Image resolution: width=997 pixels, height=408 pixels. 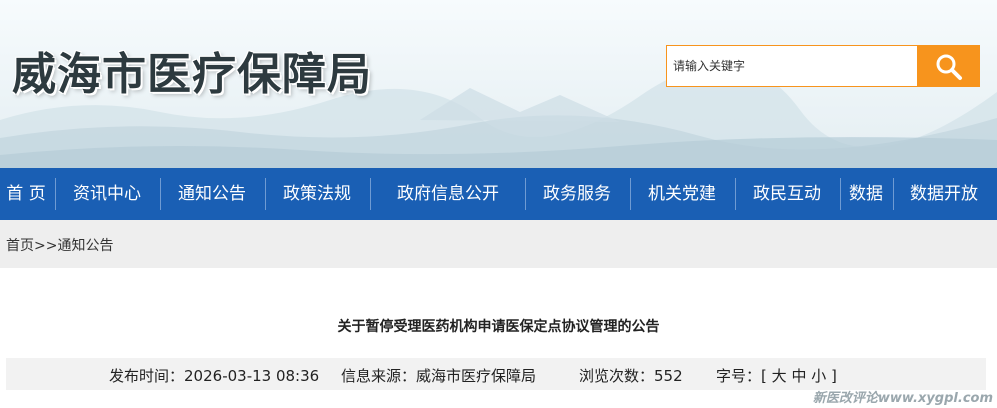 What do you see at coordinates (85, 246) in the screenshot?
I see `breadcrumb-current-link: 通知公告` at bounding box center [85, 246].